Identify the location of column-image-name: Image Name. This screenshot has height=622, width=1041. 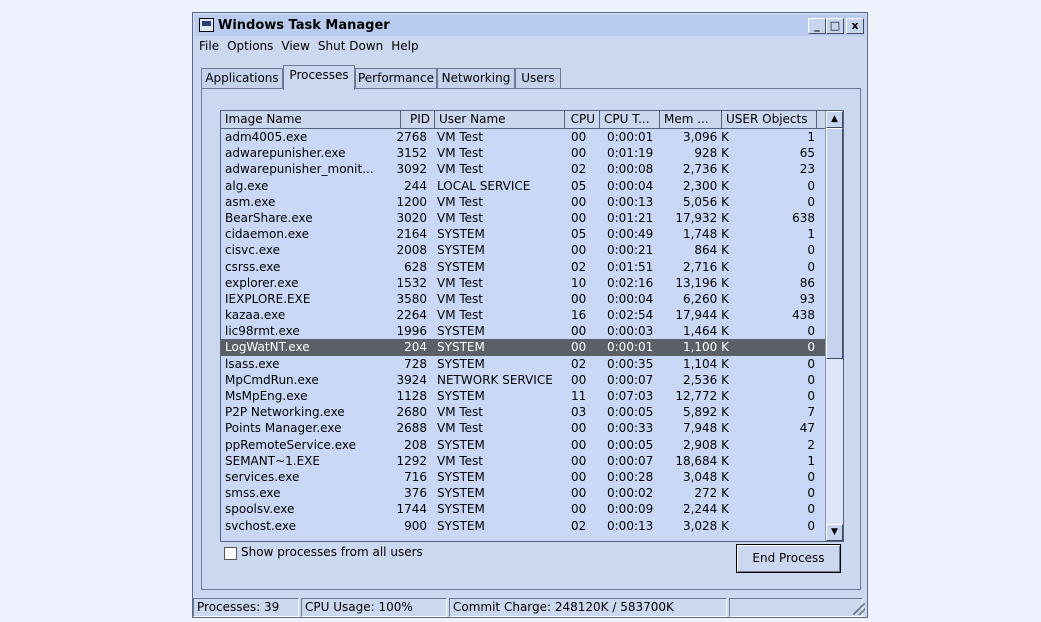
(311, 119).